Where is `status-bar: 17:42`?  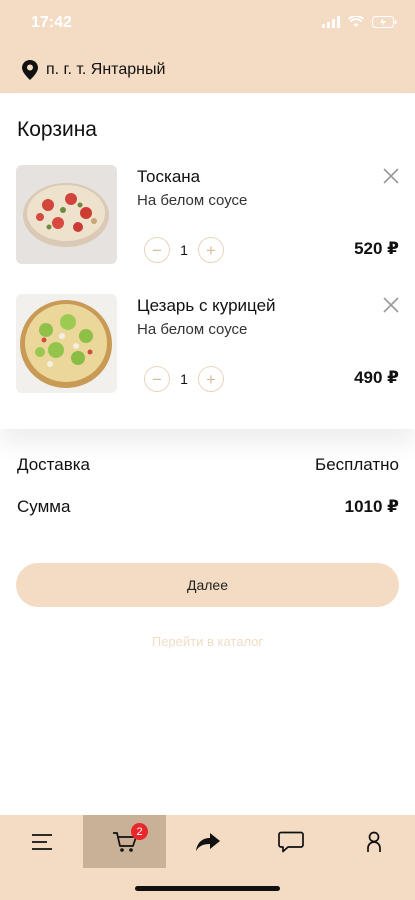
status-bar: 17:42 is located at coordinates (207, 23).